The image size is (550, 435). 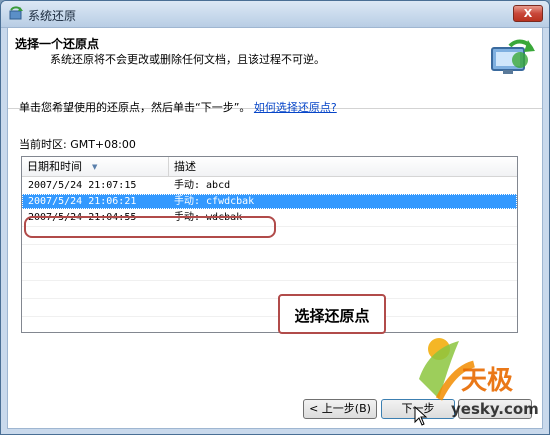 What do you see at coordinates (82, 201) in the screenshot?
I see `row-date: 2007/5/24 21:06:21` at bounding box center [82, 201].